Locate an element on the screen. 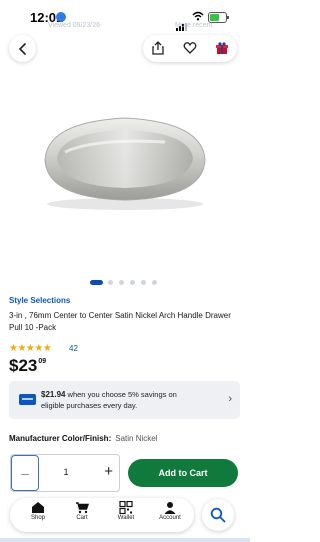  quantity-stepper: – 1 + is located at coordinates (65, 473).